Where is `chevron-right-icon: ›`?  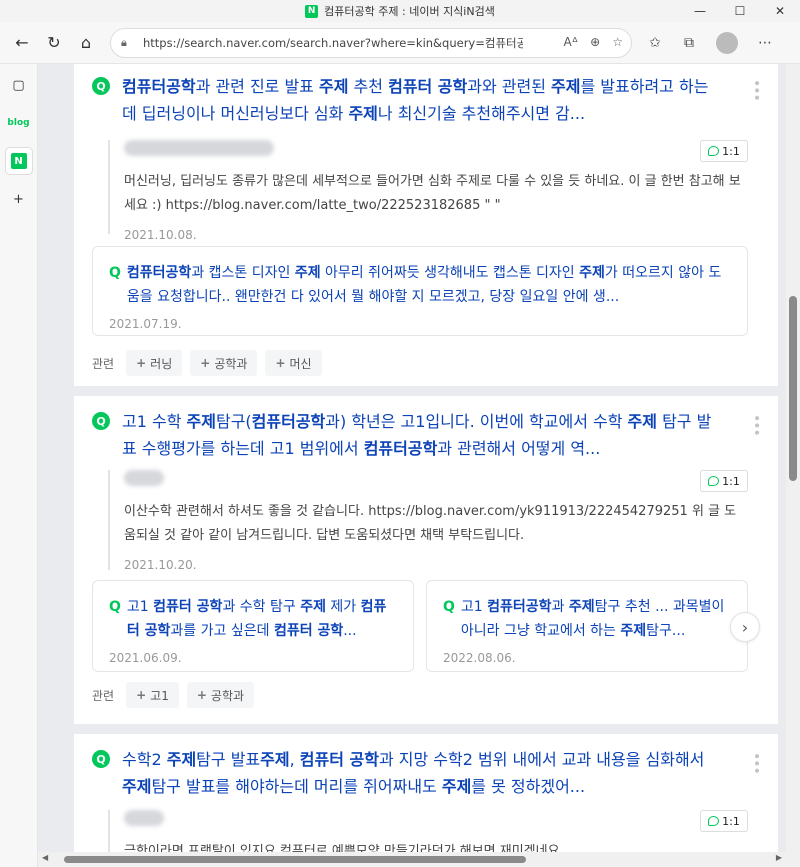
chevron-right-icon: › is located at coordinates (745, 627).